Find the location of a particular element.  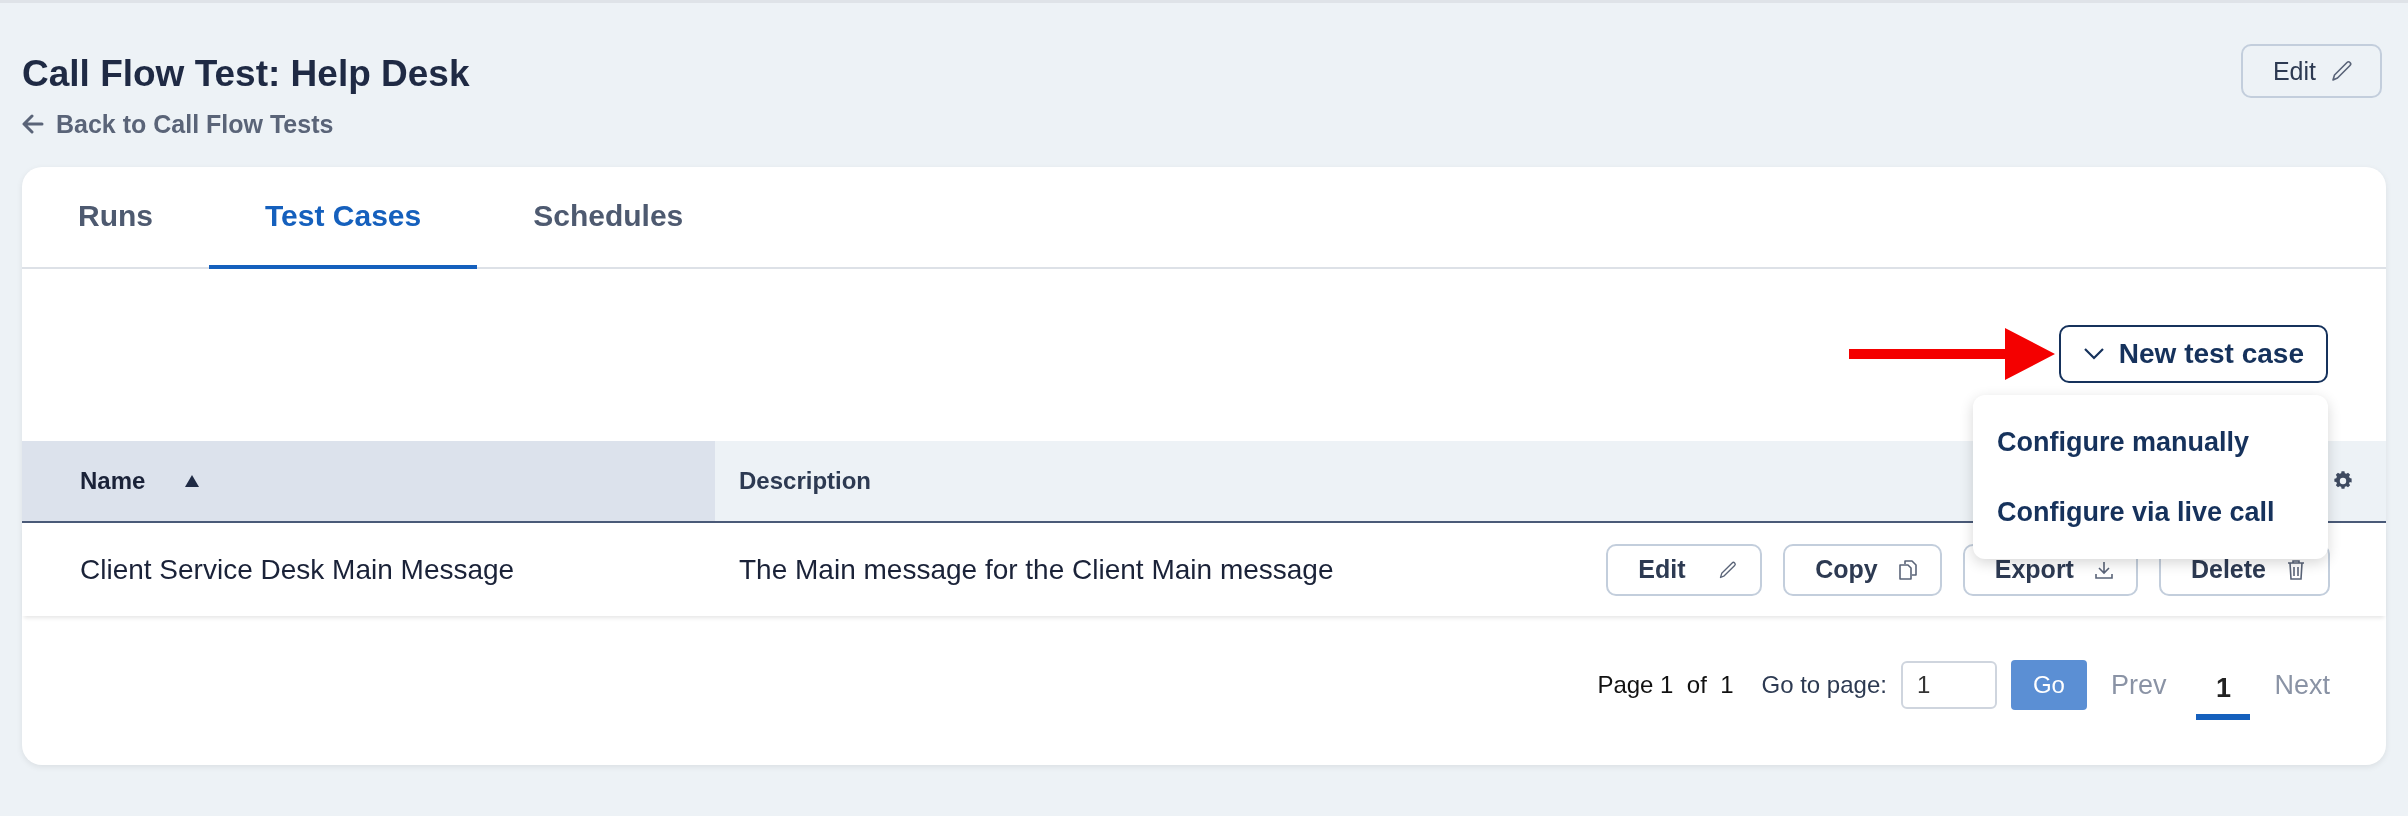

arrow-left-icon is located at coordinates (33, 124).